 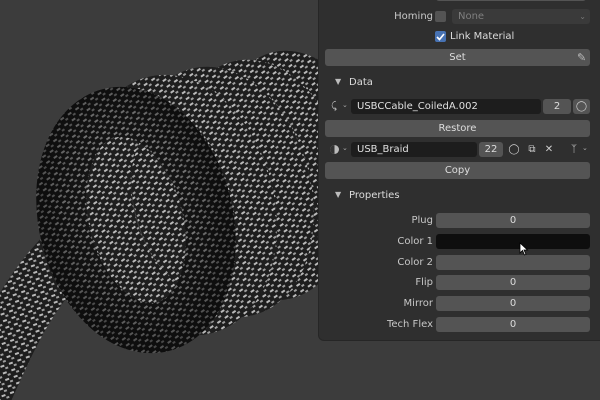 I want to click on plug-label: Plug, so click(x=422, y=220).